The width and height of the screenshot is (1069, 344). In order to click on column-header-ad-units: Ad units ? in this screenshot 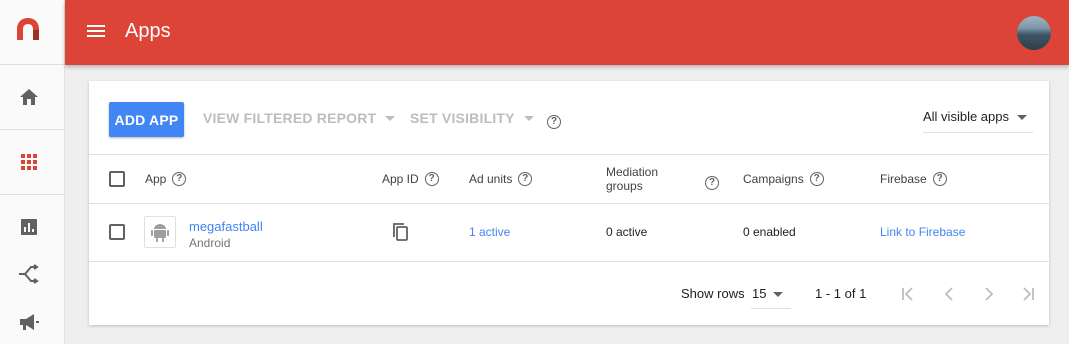, I will do `click(501, 179)`.